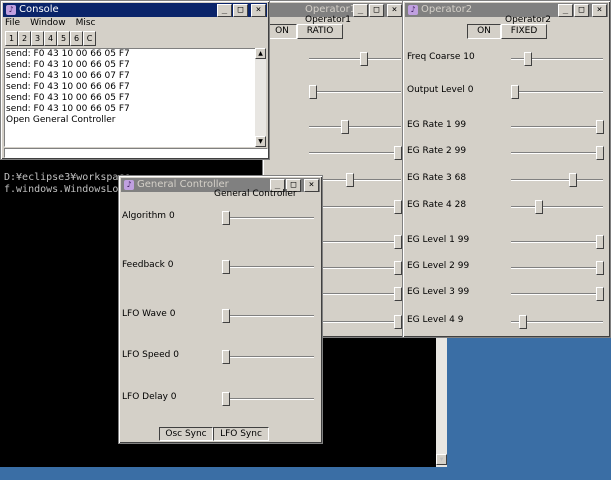 The image size is (611, 480). Describe the element at coordinates (67, 177) in the screenshot. I see `terminal-line: D:¥eclipse3¥workspace` at that location.